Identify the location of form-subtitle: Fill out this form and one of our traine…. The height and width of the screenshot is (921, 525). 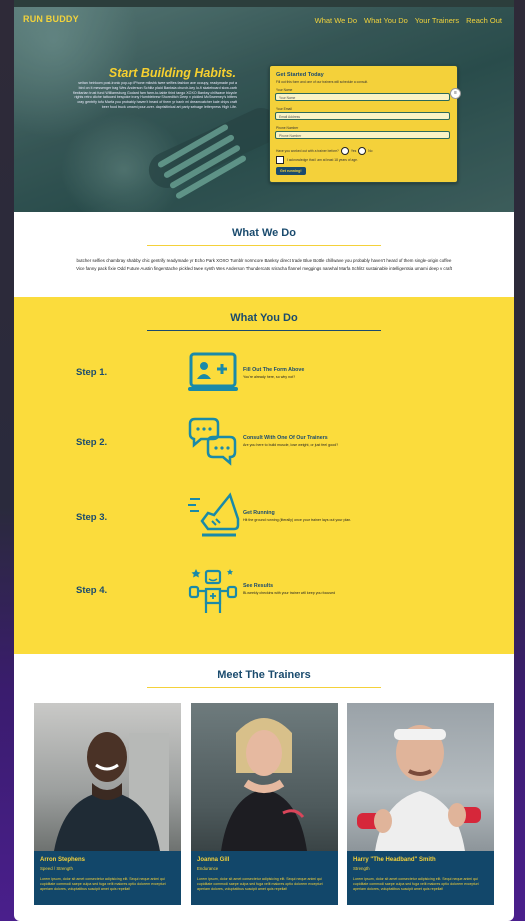
(322, 82).